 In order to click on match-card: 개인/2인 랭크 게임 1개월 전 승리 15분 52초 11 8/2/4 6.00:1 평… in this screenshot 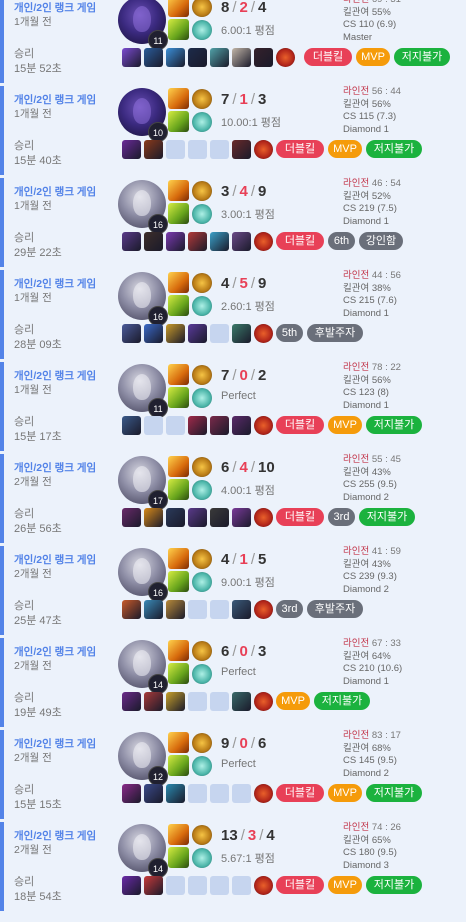, I will do `click(233, 41)`.